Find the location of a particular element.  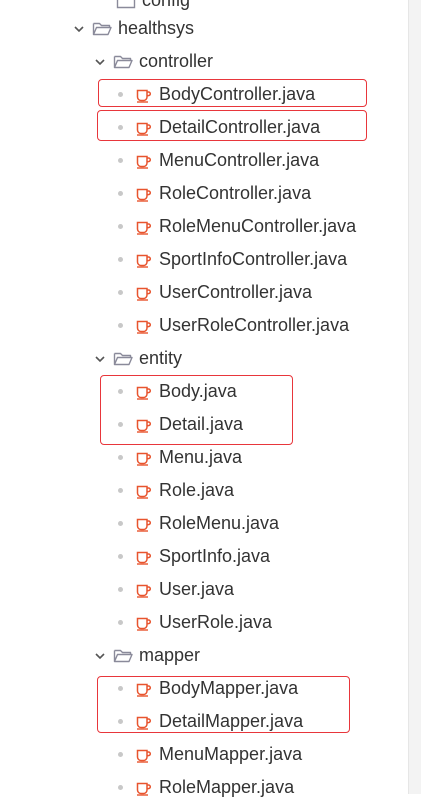

tree-file-item: RoleMenu.java is located at coordinates (204, 523).